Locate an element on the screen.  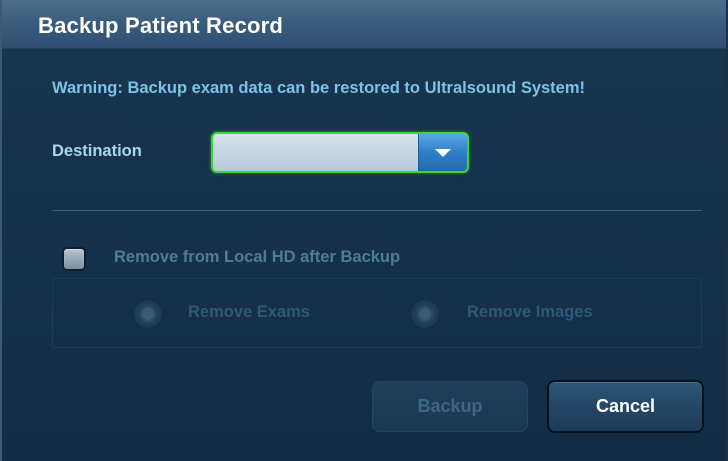
divider is located at coordinates (377, 210).